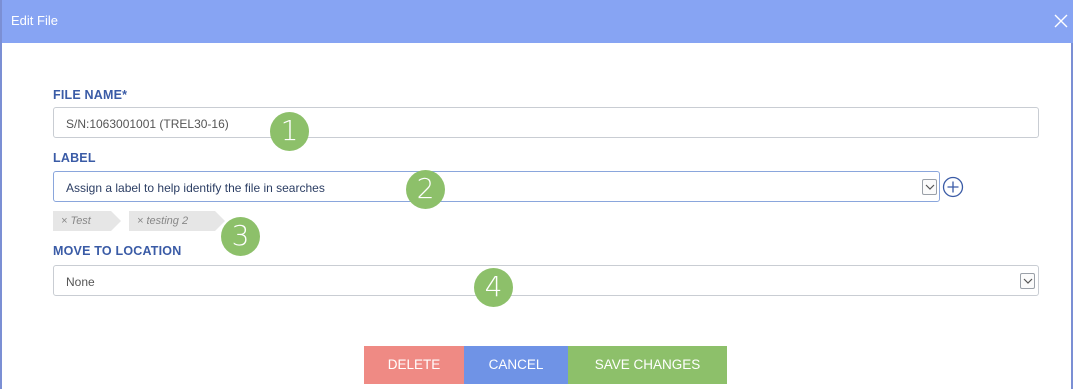  What do you see at coordinates (240, 236) in the screenshot?
I see `step-badge-3: 3` at bounding box center [240, 236].